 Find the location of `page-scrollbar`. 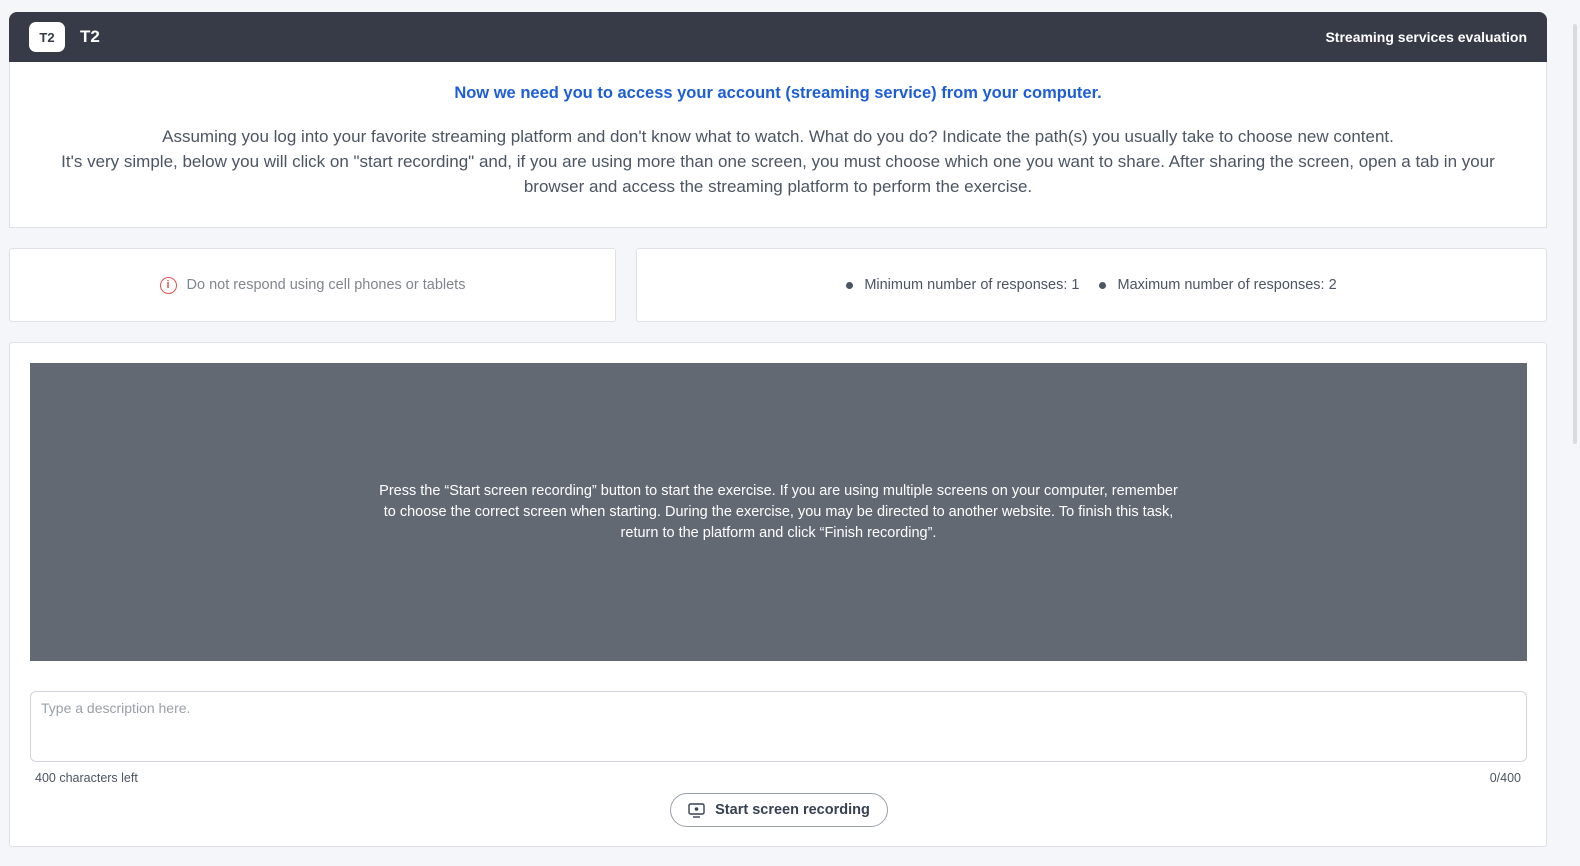

page-scrollbar is located at coordinates (1574, 433).